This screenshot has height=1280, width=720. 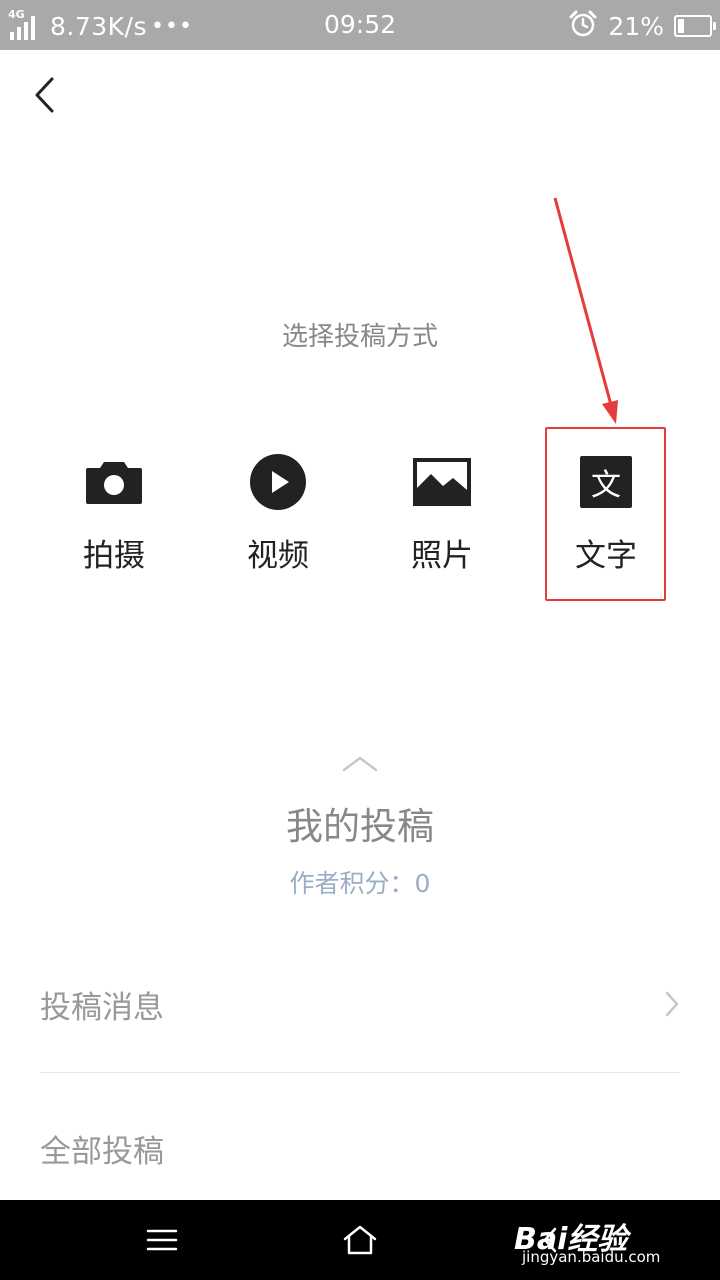 What do you see at coordinates (360, 1012) in the screenshot?
I see `post-messages-row: 投稿消息` at bounding box center [360, 1012].